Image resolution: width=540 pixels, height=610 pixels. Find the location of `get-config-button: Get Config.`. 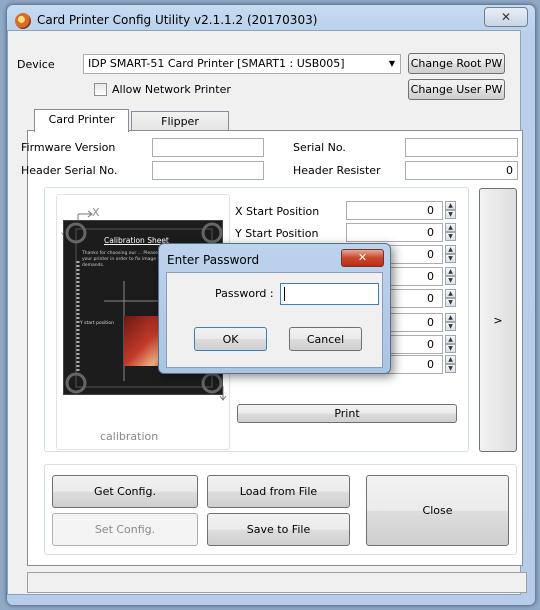

get-config-button: Get Config. is located at coordinates (125, 491).